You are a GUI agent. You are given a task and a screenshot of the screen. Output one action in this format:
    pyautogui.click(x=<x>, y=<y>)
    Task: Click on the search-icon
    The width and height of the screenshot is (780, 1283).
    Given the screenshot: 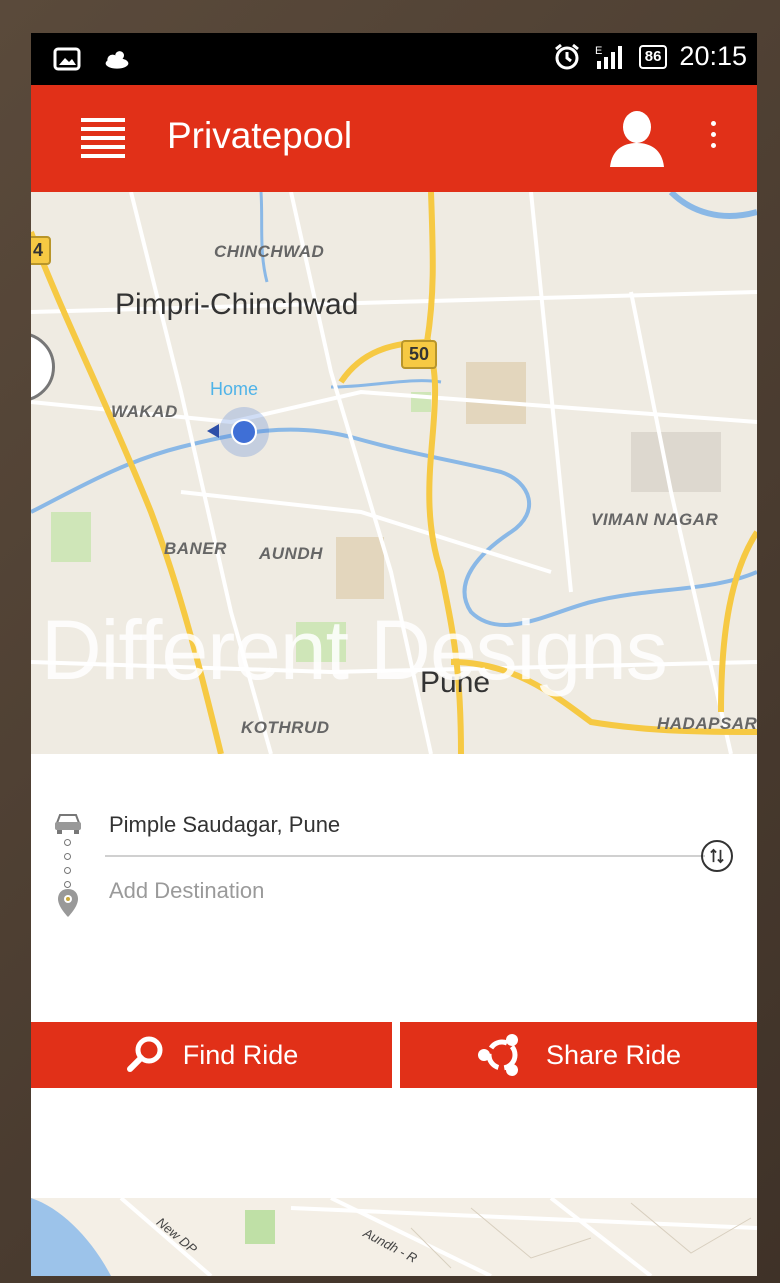 What is the action you would take?
    pyautogui.click(x=144, y=1054)
    